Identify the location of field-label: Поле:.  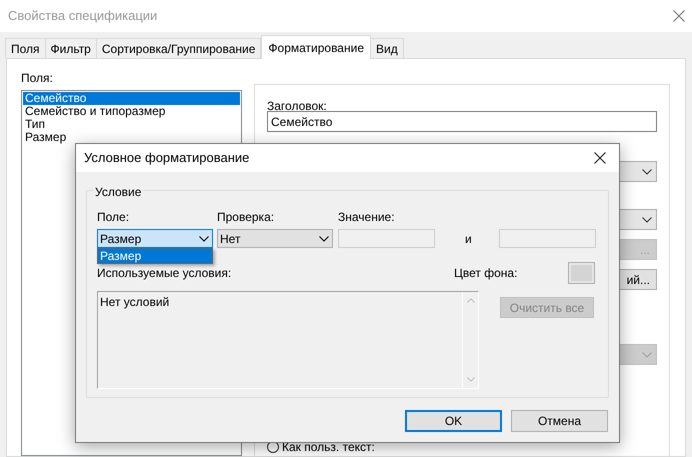
(113, 215).